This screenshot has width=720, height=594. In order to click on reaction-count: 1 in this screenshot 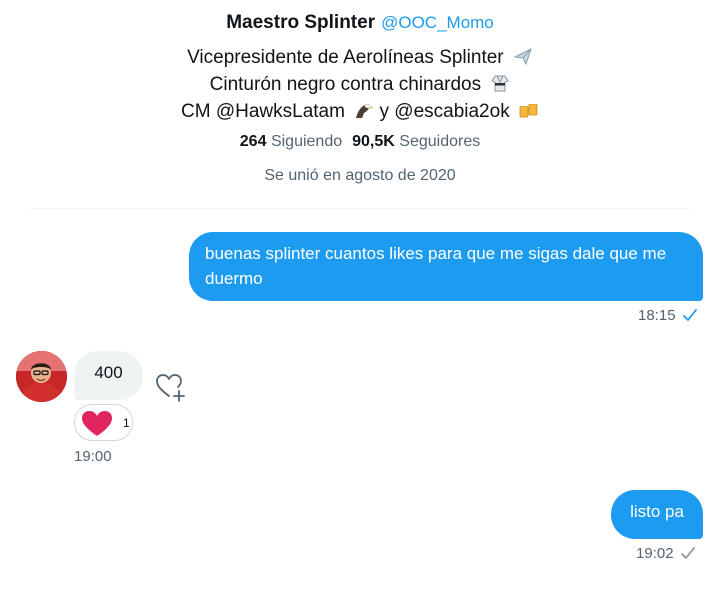, I will do `click(126, 423)`.